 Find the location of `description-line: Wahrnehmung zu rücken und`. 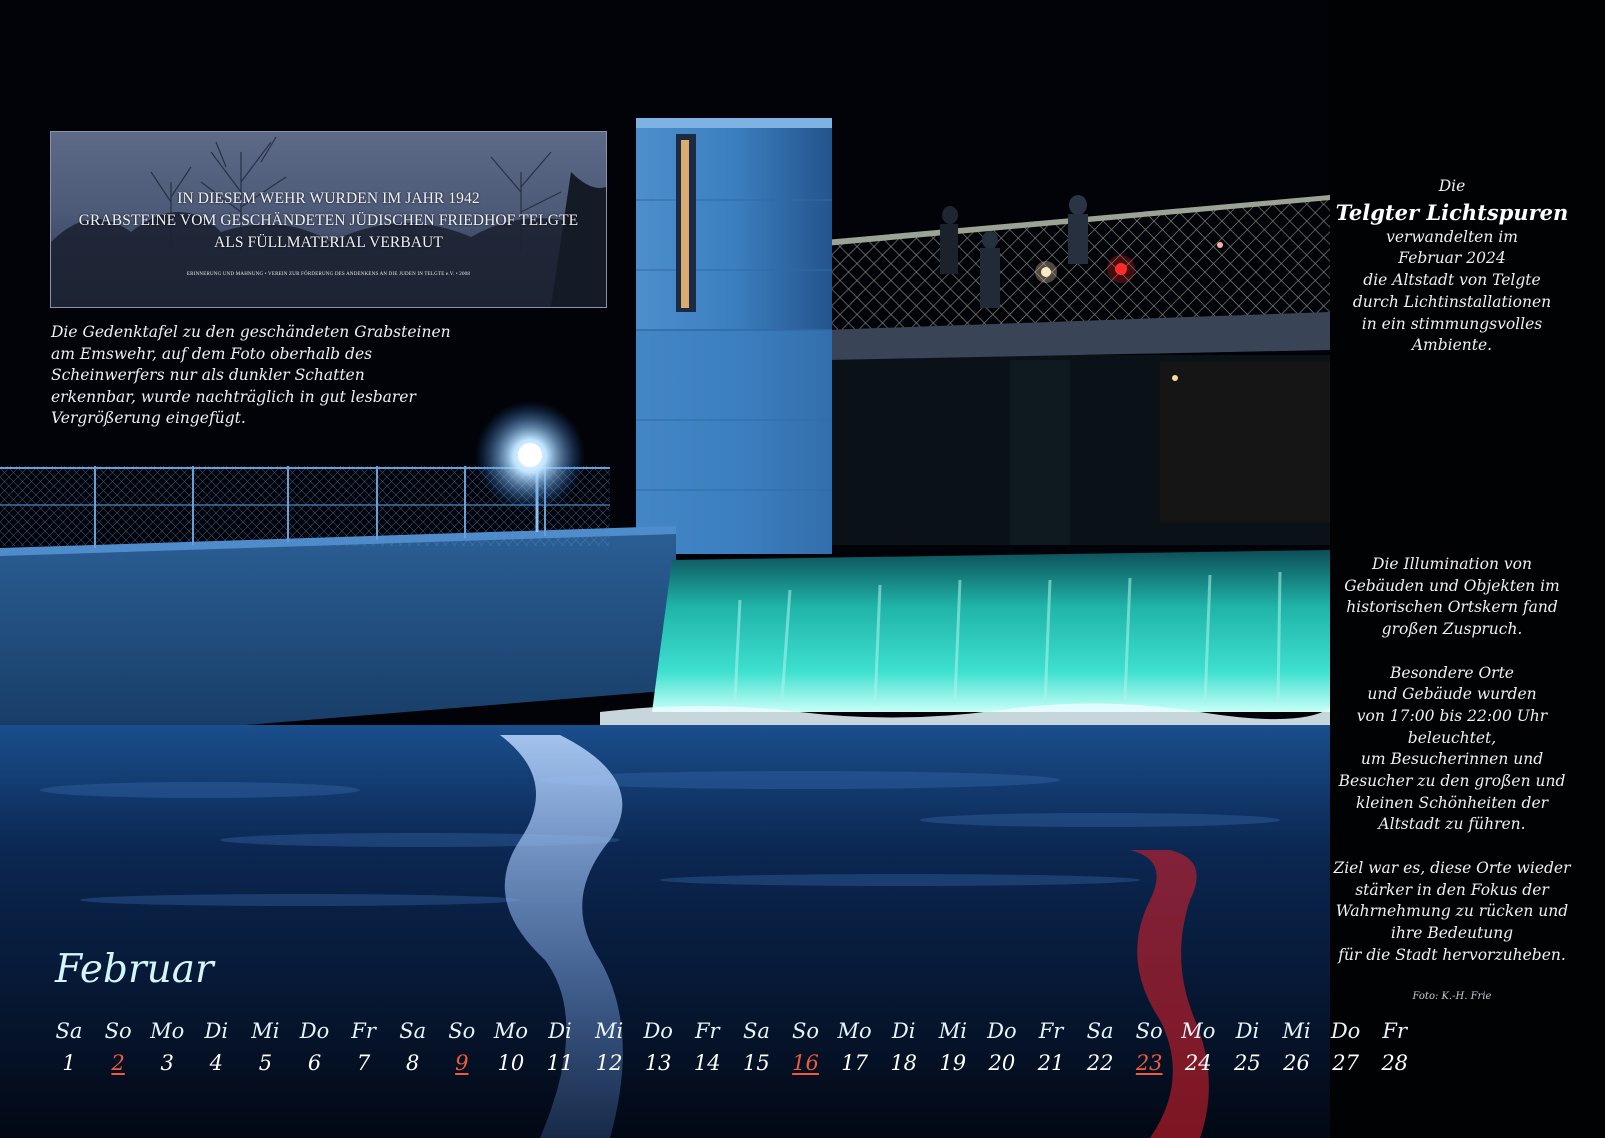

description-line: Wahrnehmung zu rücken und is located at coordinates (1452, 911).